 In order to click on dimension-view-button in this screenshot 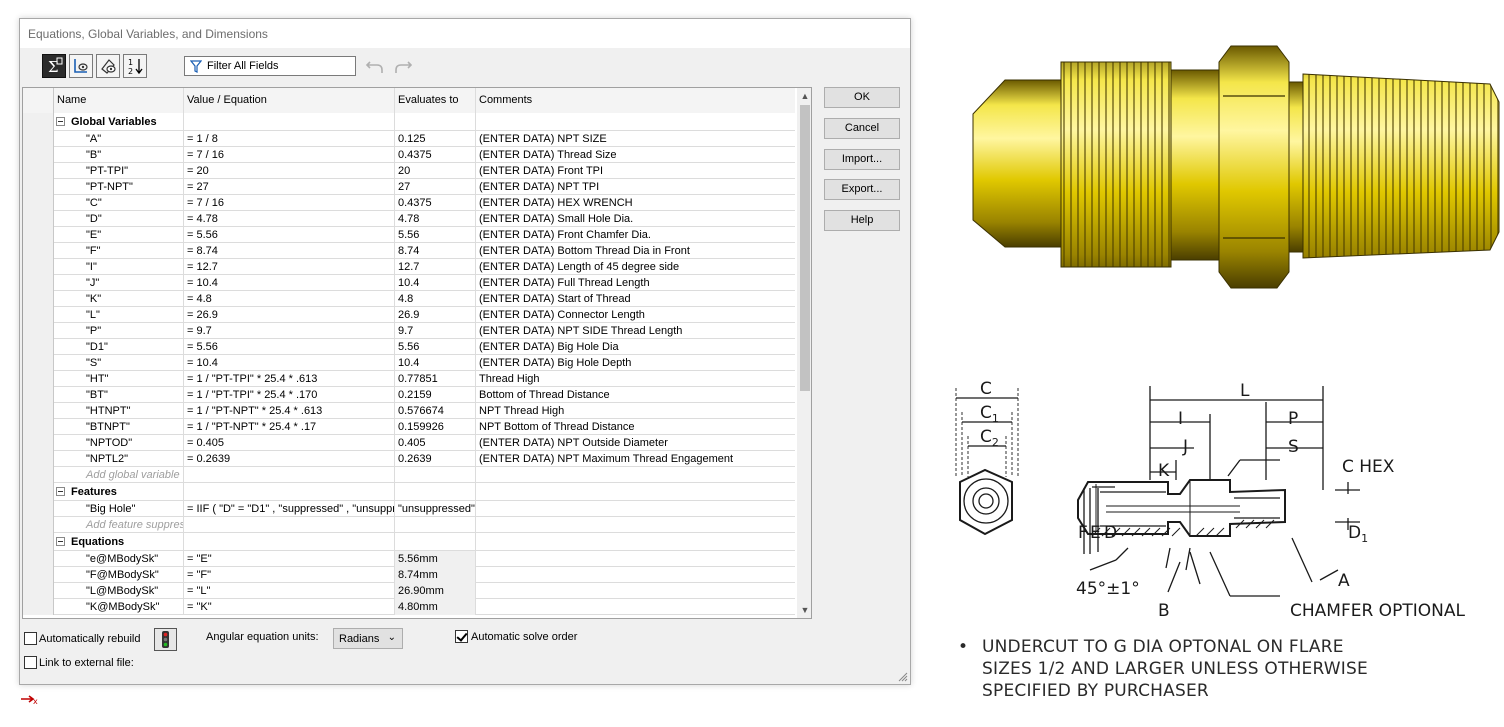, I will do `click(108, 66)`.